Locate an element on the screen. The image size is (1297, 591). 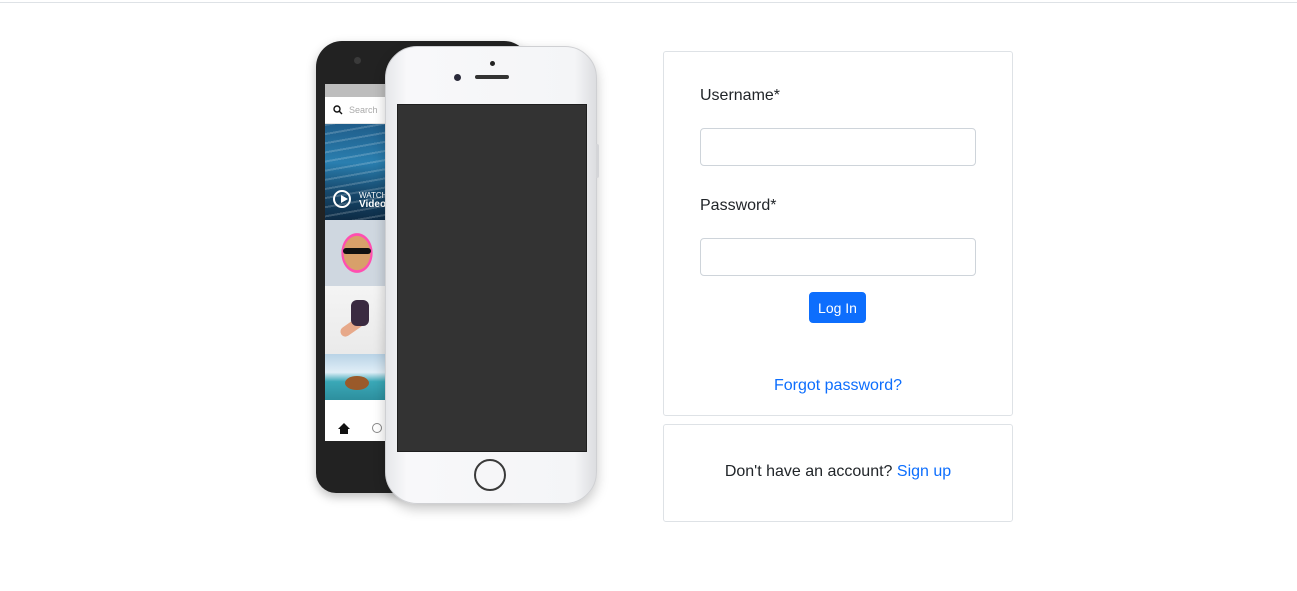
signup-row: Don't have an account? Sign up is located at coordinates (838, 472).